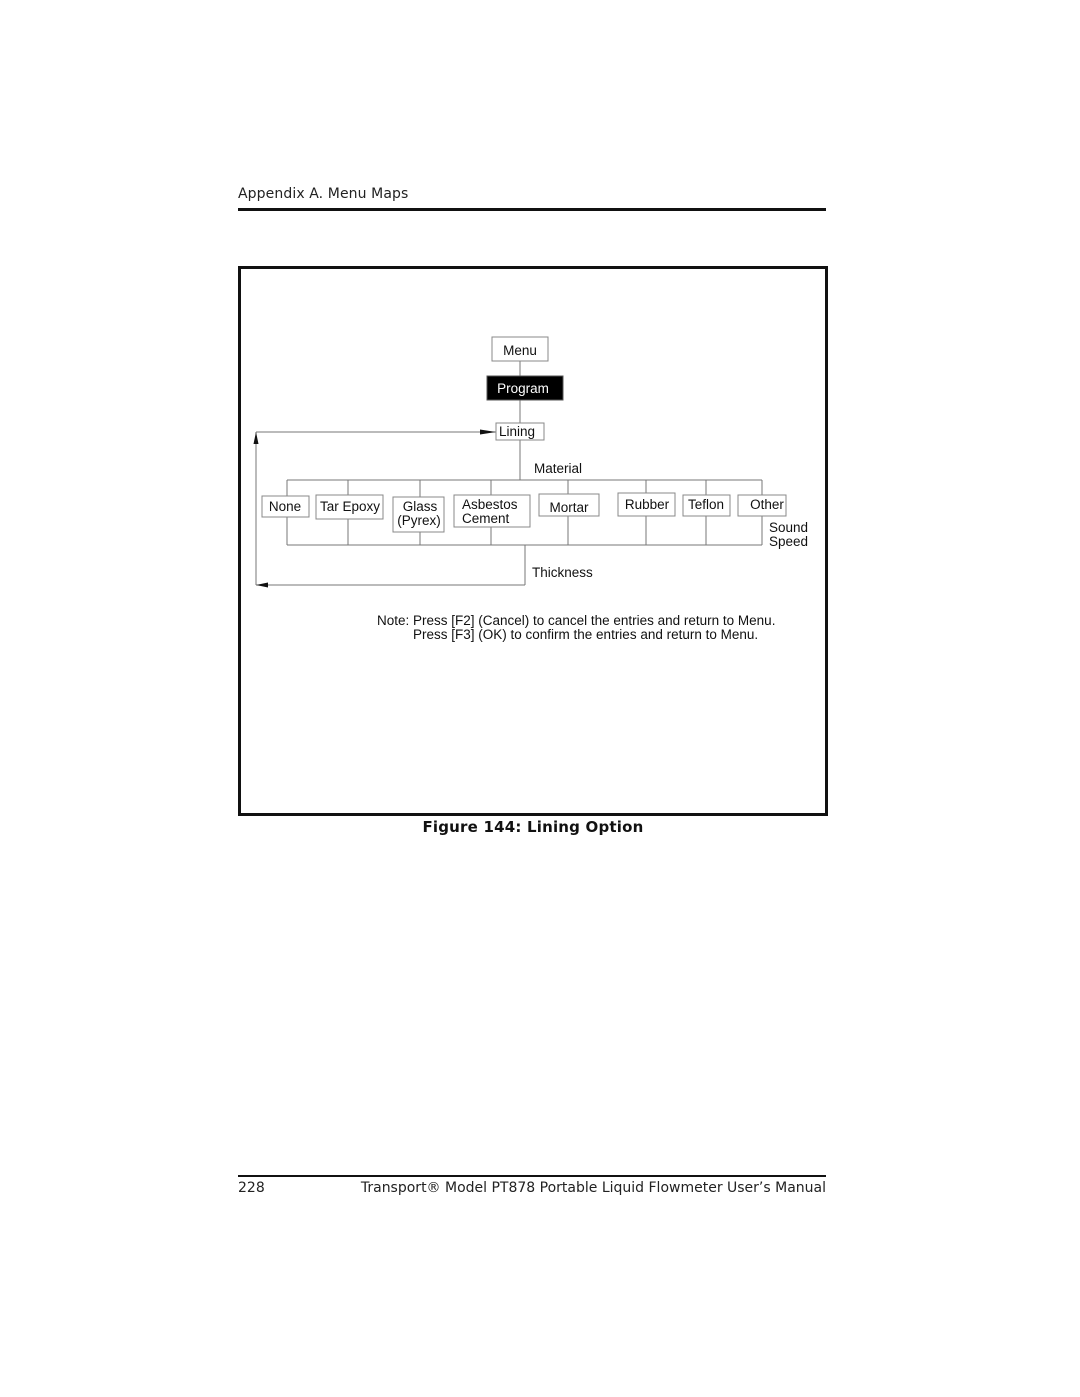  I want to click on footer-divider, so click(532, 1176).